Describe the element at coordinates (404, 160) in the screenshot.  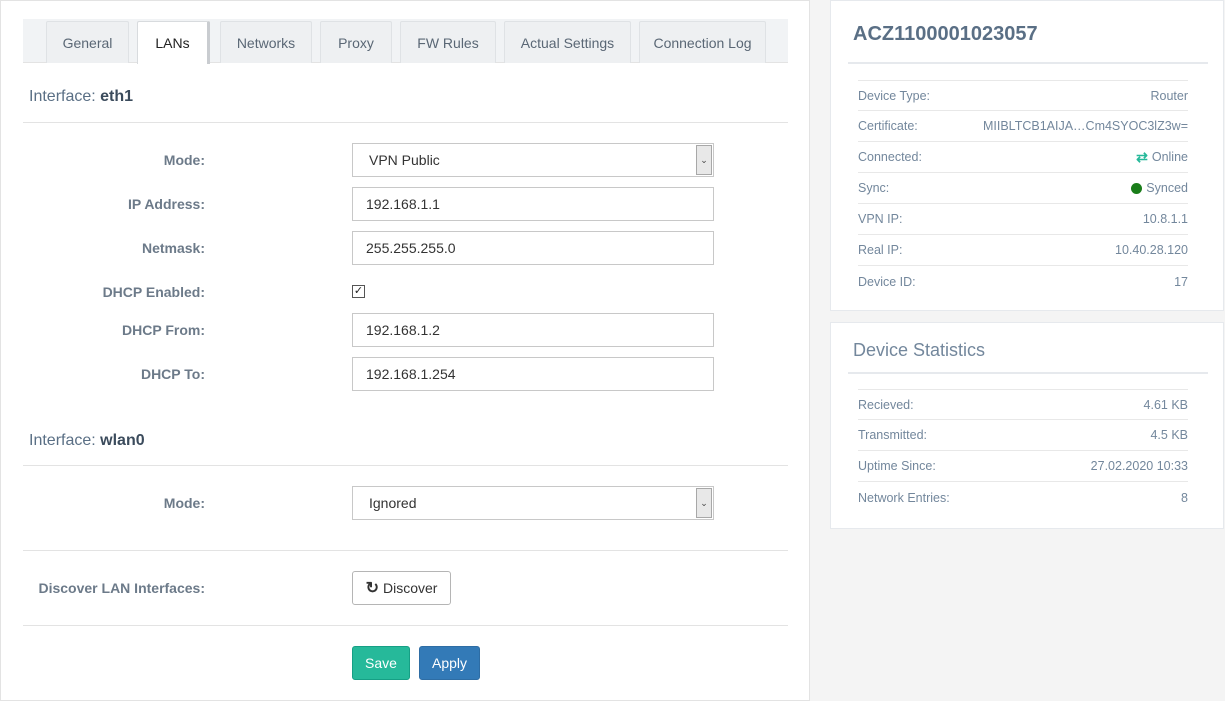
I see `select-value: VPN Public` at that location.